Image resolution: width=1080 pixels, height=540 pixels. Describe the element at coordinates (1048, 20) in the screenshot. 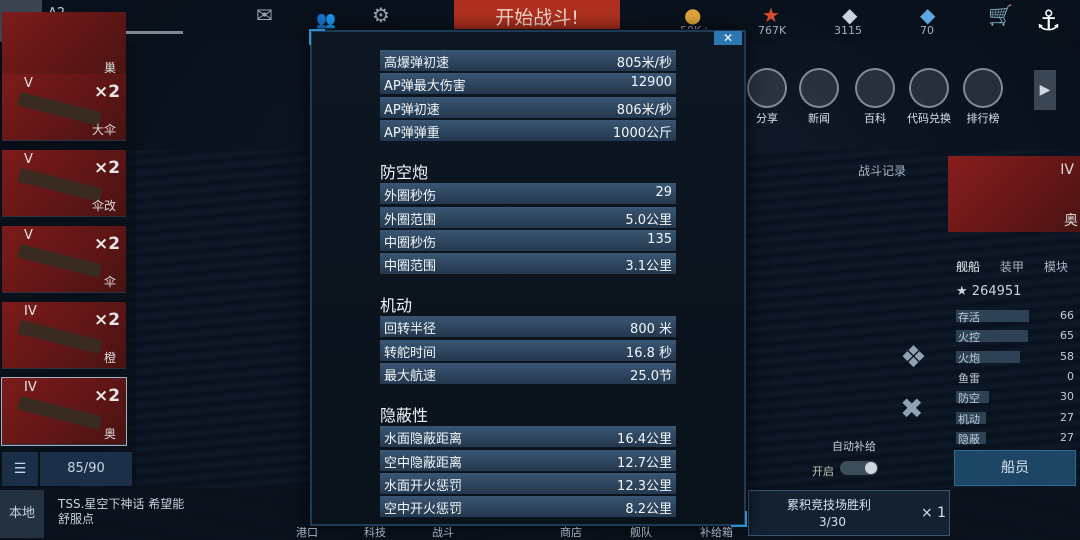

I see `anchor-icon: ⚓` at that location.